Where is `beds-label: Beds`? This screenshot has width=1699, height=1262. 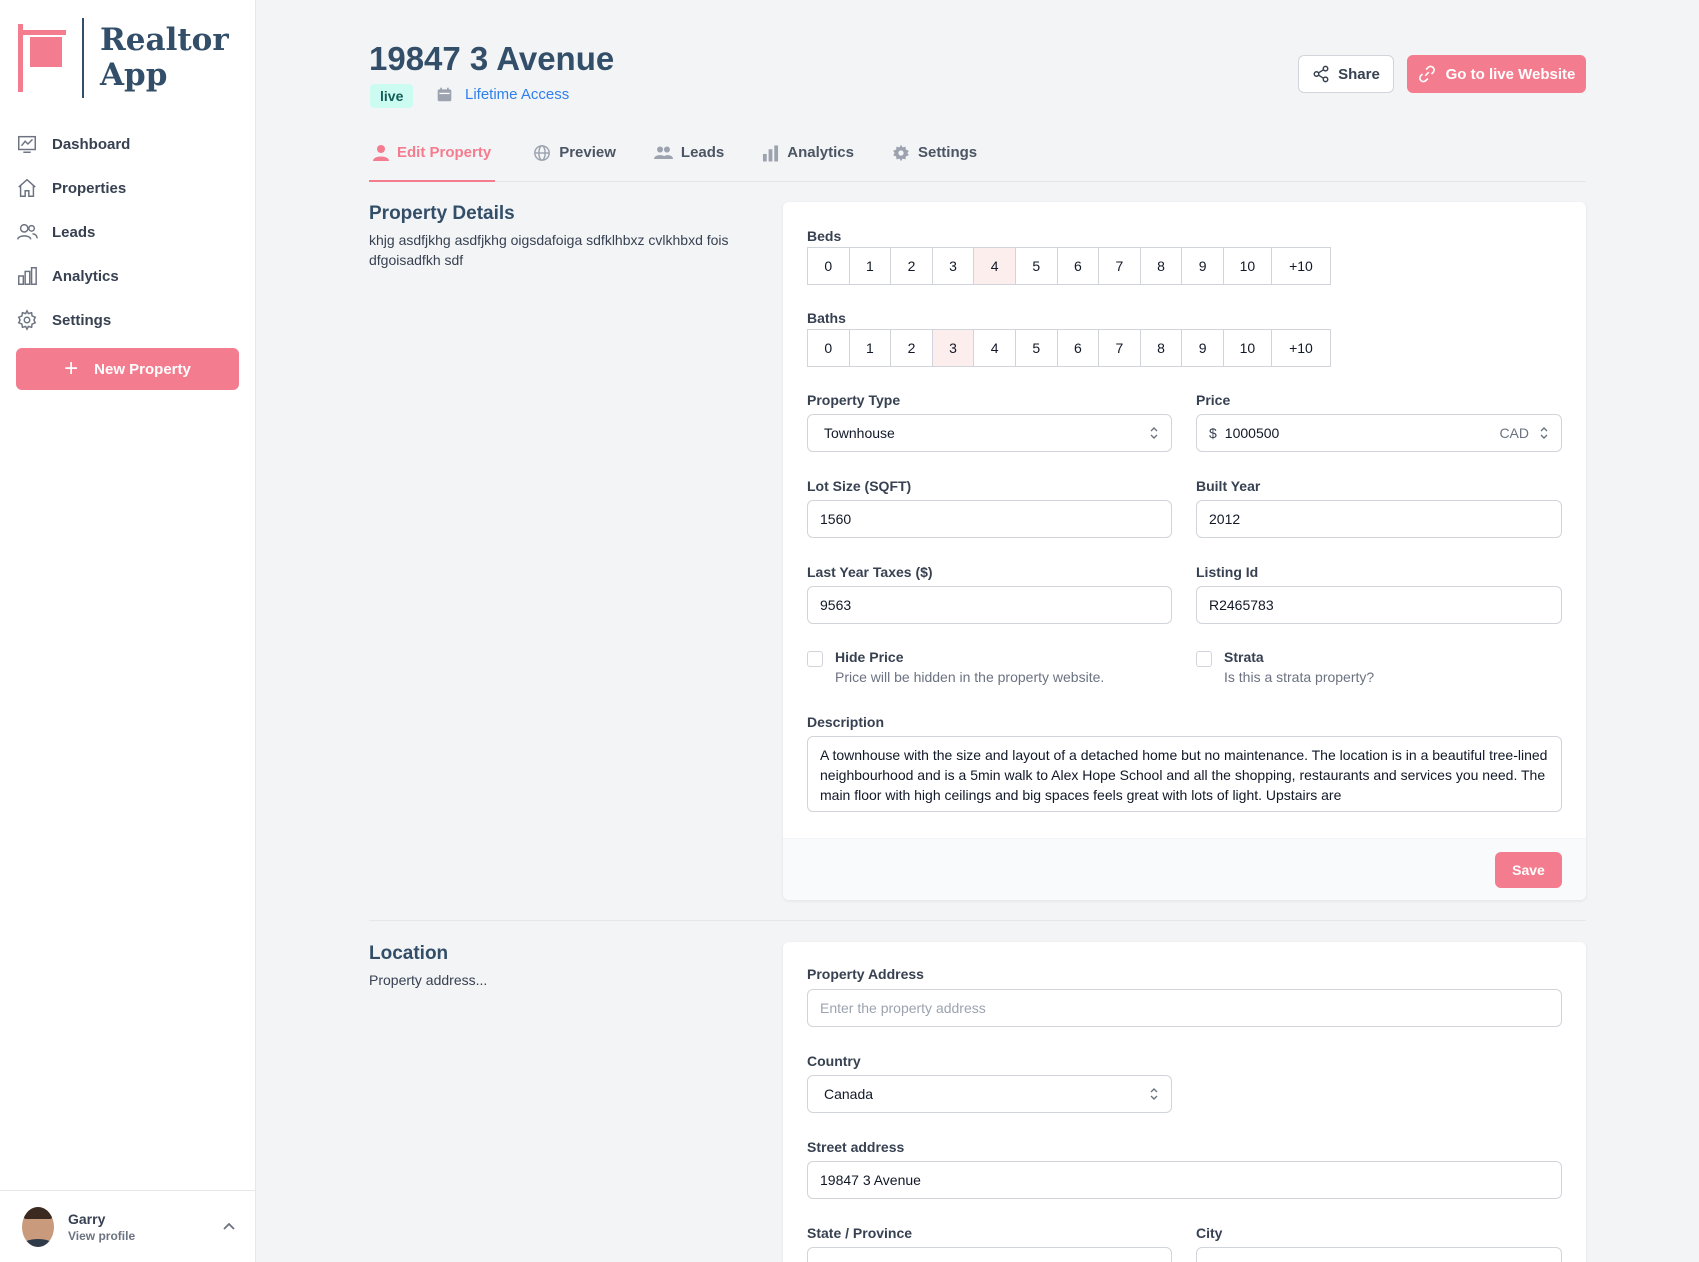
beds-label: Beds is located at coordinates (824, 236).